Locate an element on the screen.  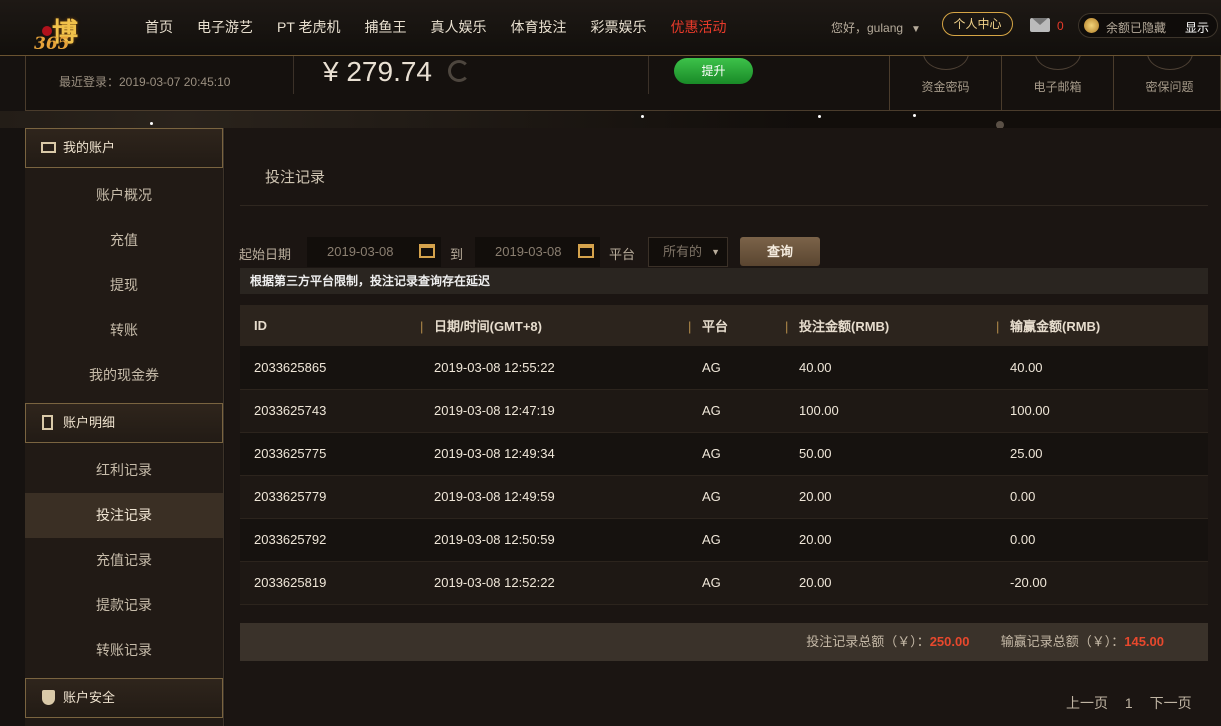
nav-home: 首页 is located at coordinates (159, 27).